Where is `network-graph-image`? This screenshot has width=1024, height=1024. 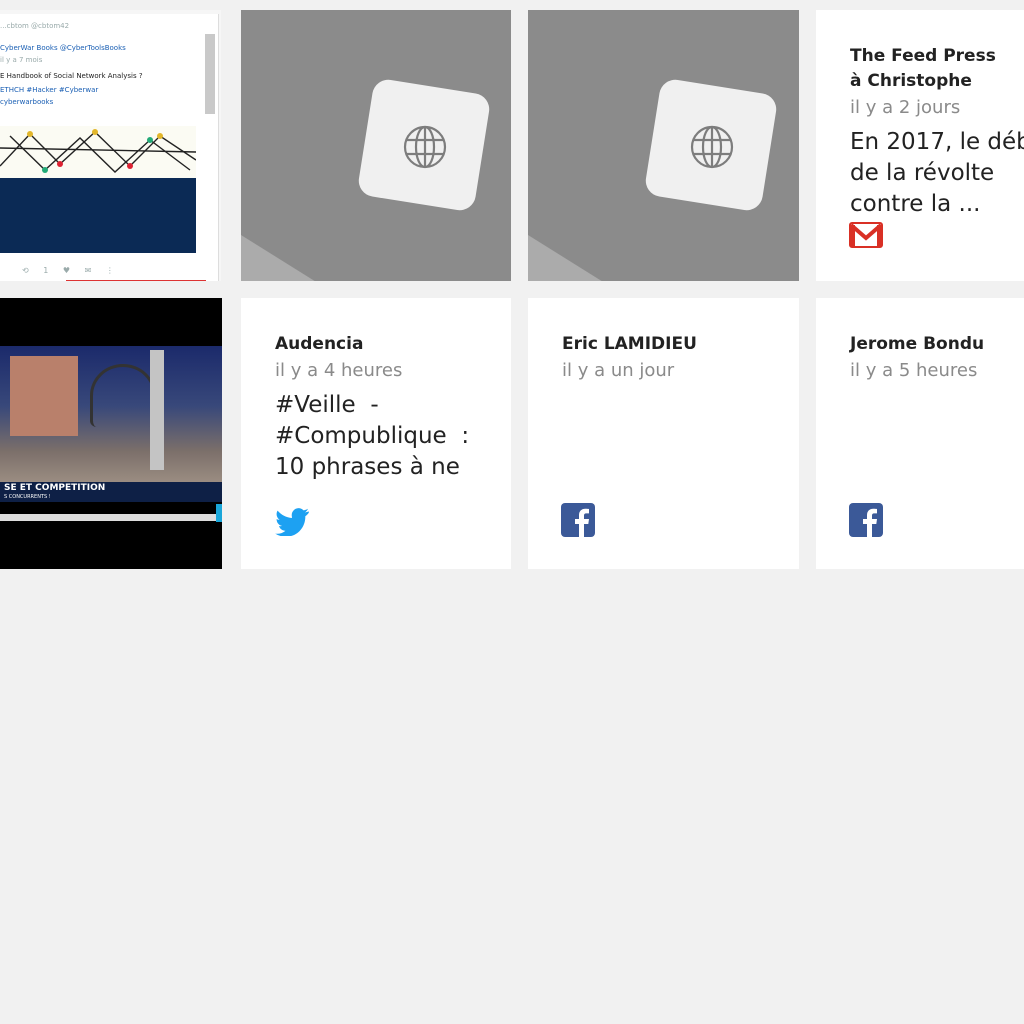
network-graph-image is located at coordinates (98, 152).